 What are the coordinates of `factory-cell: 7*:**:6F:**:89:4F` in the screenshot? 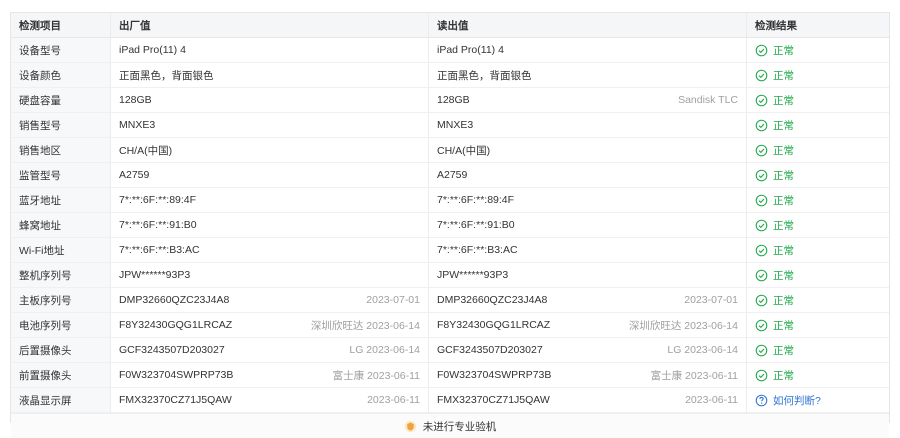 It's located at (270, 200).